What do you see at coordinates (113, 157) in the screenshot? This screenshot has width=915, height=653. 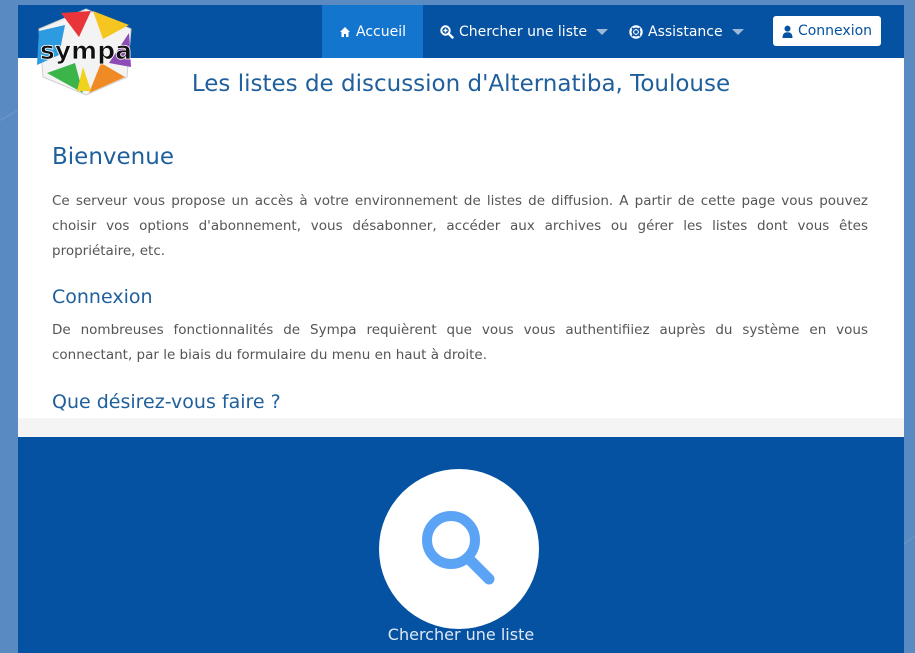 I see `welcome-heading: Bienvenue` at bounding box center [113, 157].